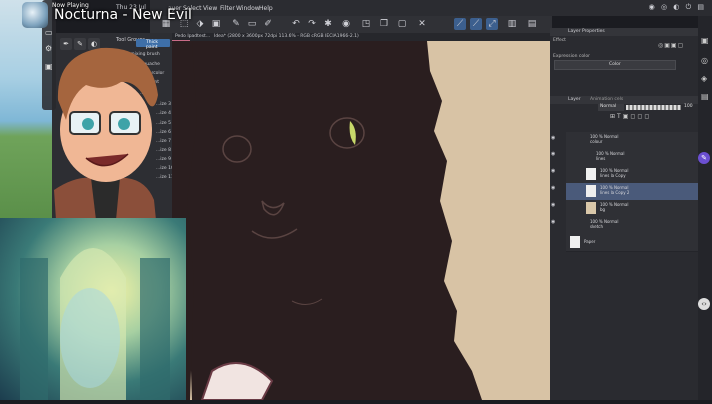 This screenshot has width=712, height=404. Describe the element at coordinates (606, 99) in the screenshot. I see `animation-cels-tab: Animation cels` at that location.